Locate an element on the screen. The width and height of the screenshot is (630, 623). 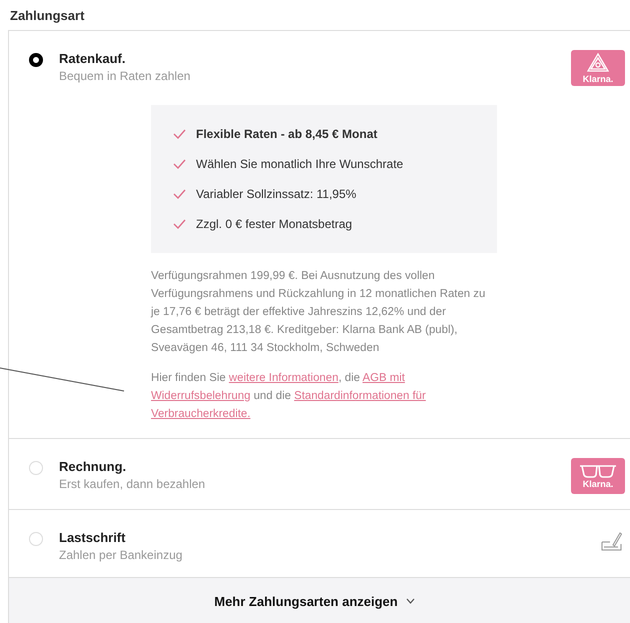
sunglasses-icon is located at coordinates (598, 471).